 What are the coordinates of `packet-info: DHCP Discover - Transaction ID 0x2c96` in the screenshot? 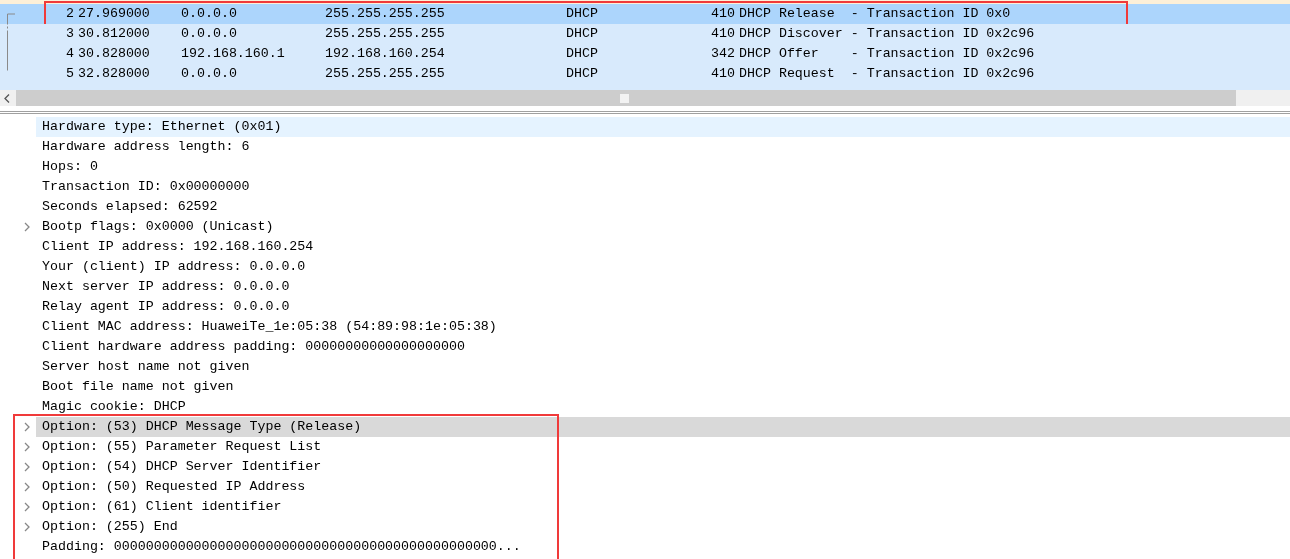 It's located at (887, 34).